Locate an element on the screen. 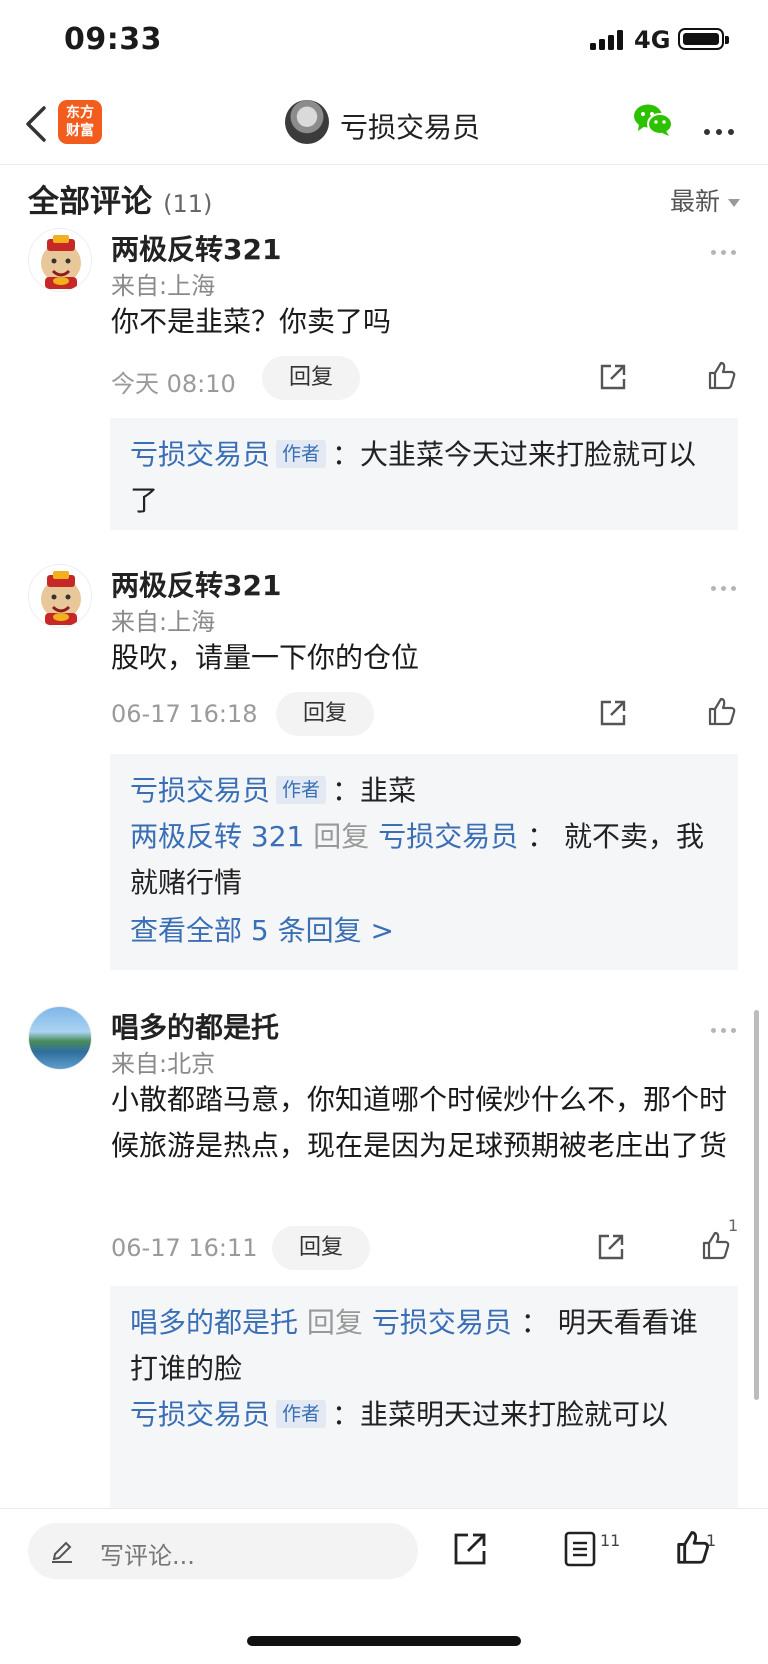  comment-text: 你不是韭菜？你卖了吗 is located at coordinates (251, 321).